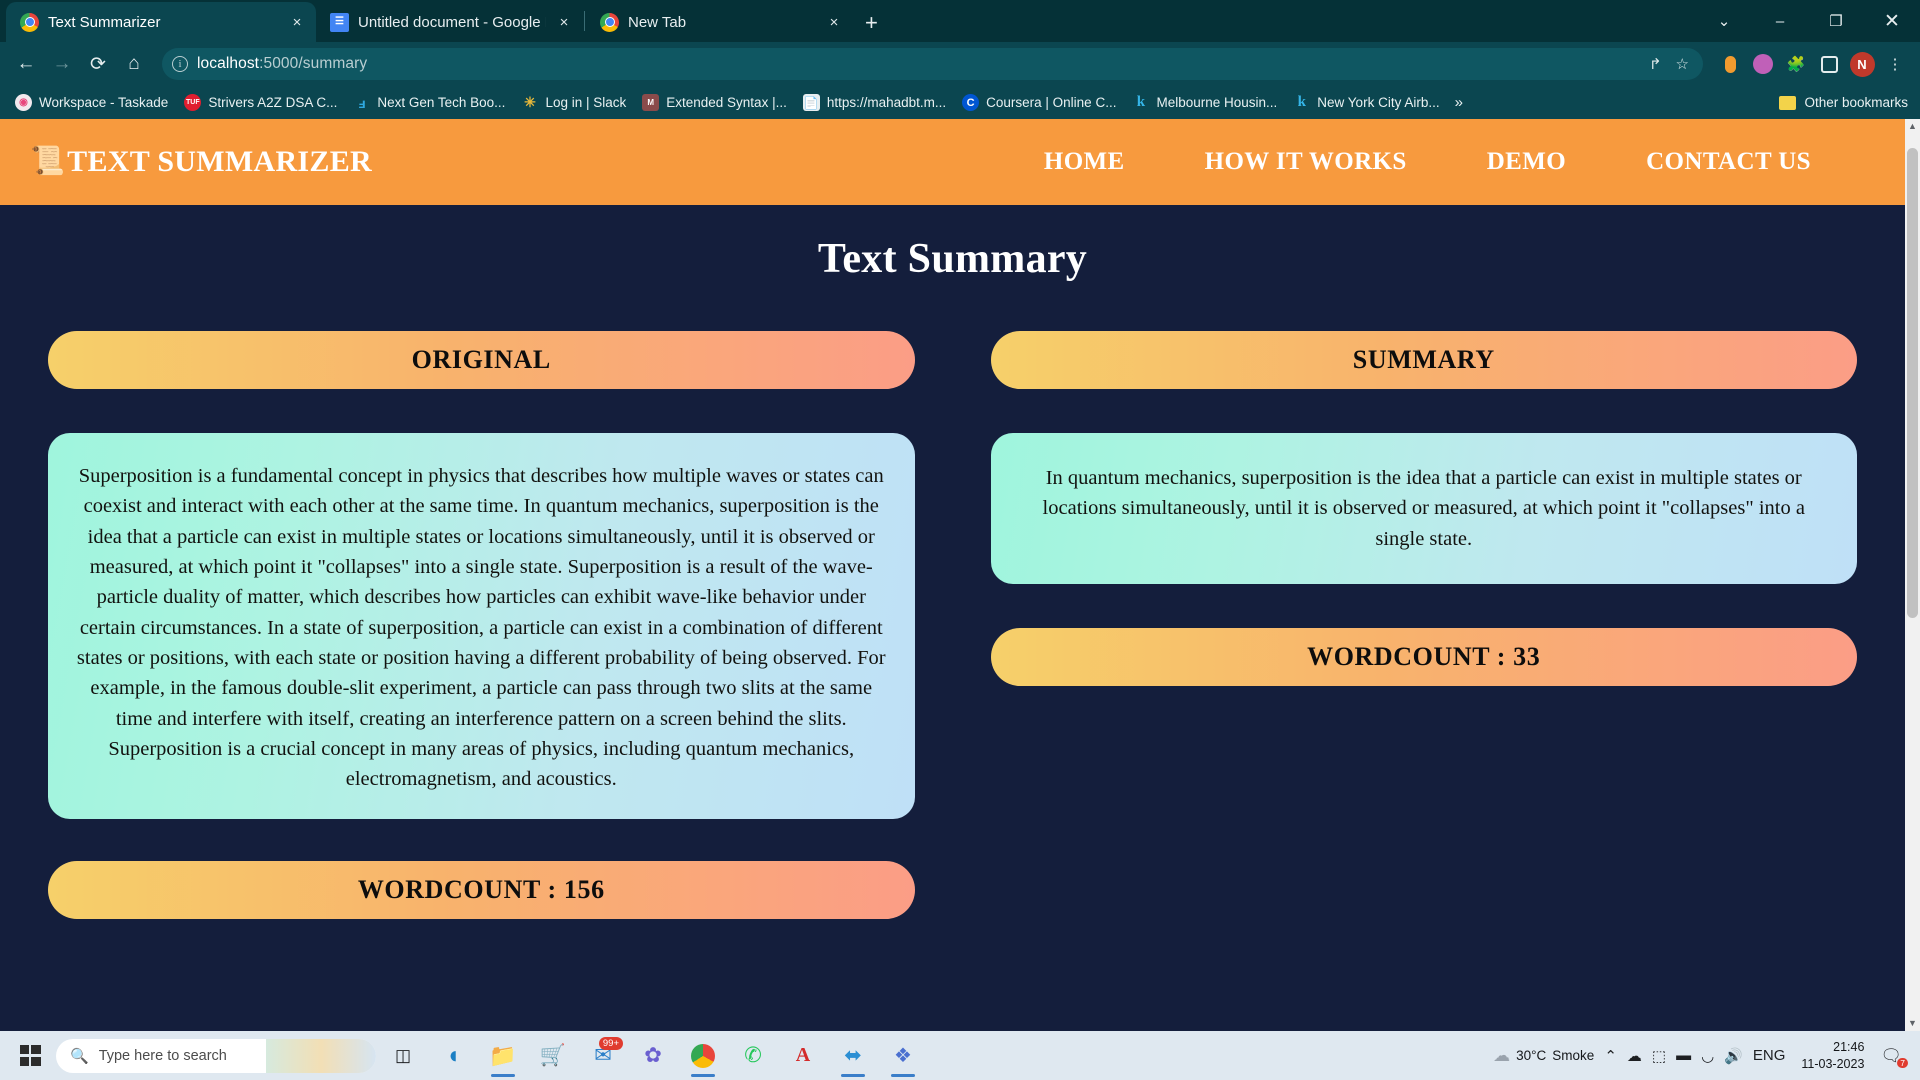 Image resolution: width=1920 pixels, height=1080 pixels. I want to click on address-bar: i localhost:5000/summary ↱ ☆, so click(932, 64).